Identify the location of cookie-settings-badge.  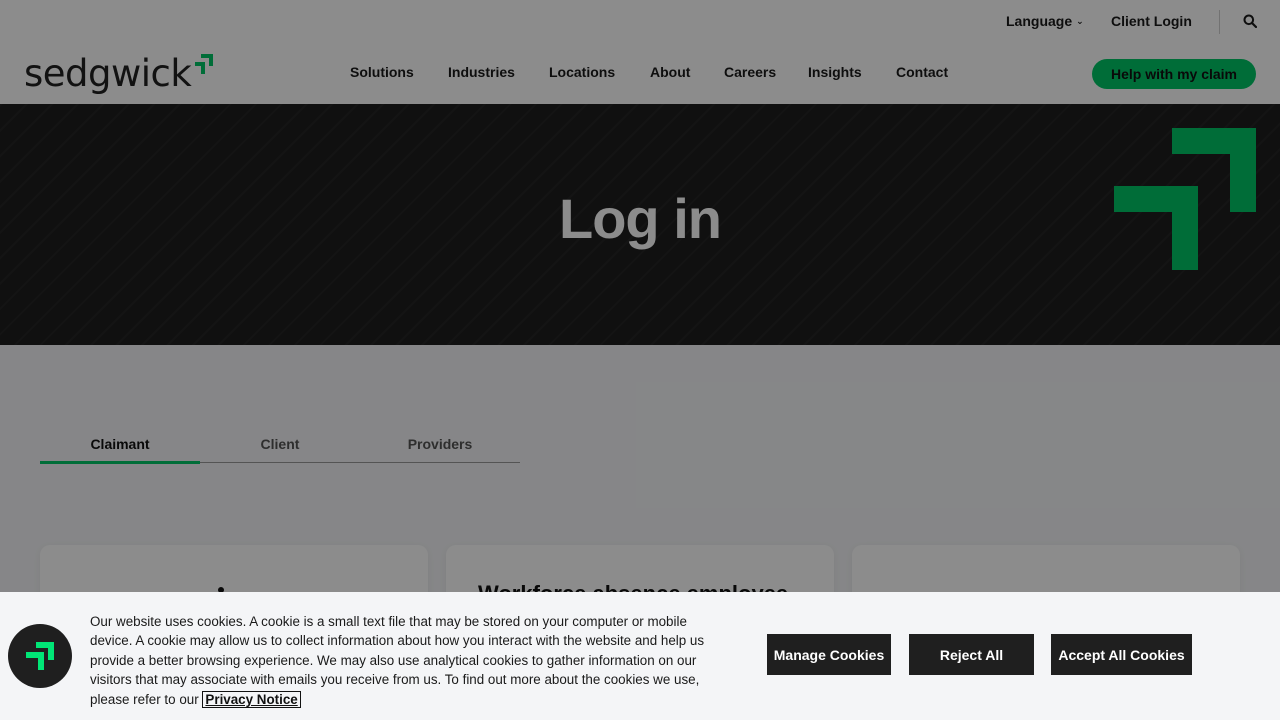
(40, 656).